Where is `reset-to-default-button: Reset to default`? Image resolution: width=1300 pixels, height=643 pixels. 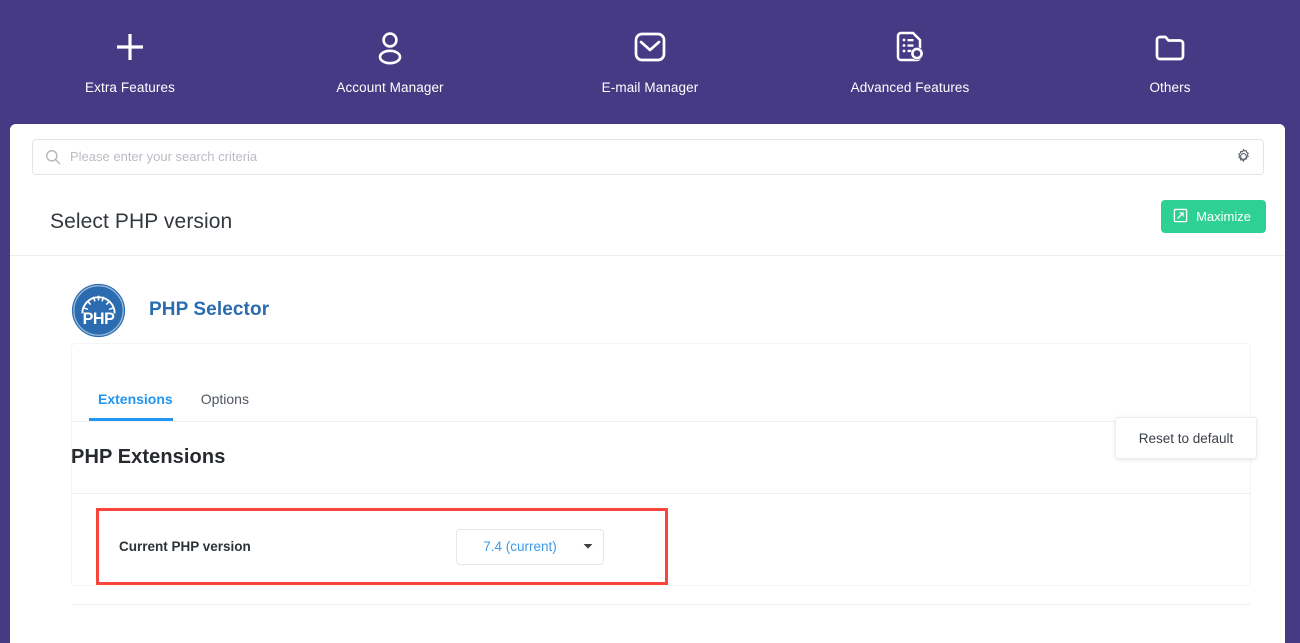 reset-to-default-button: Reset to default is located at coordinates (1186, 438).